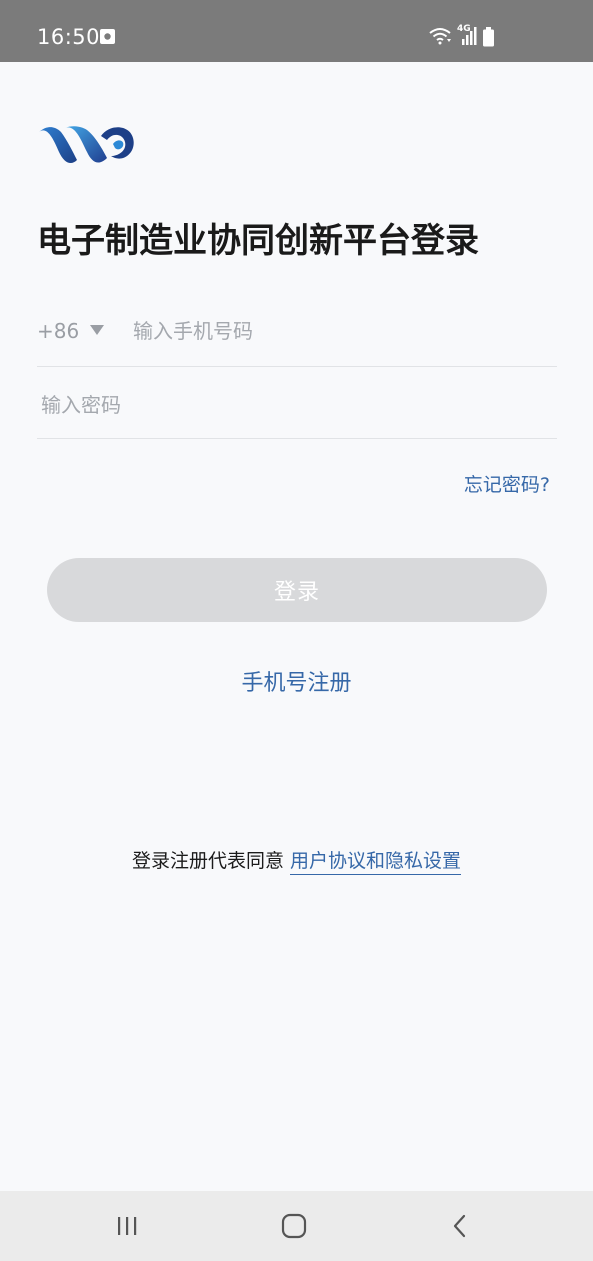  I want to click on user-agreement-link: 用户协议和隐私设置, so click(376, 862).